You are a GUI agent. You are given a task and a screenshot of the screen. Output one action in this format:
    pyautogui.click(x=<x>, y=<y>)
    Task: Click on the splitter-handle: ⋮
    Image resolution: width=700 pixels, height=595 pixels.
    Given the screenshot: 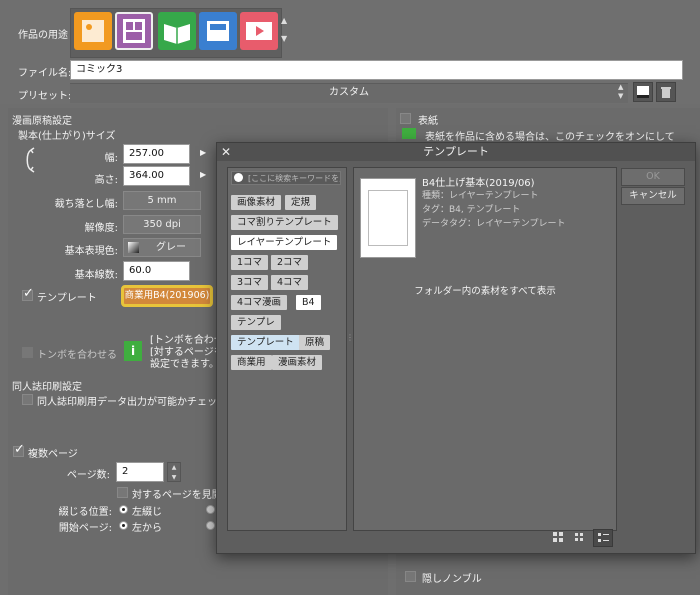 What is the action you would take?
    pyautogui.click(x=350, y=343)
    